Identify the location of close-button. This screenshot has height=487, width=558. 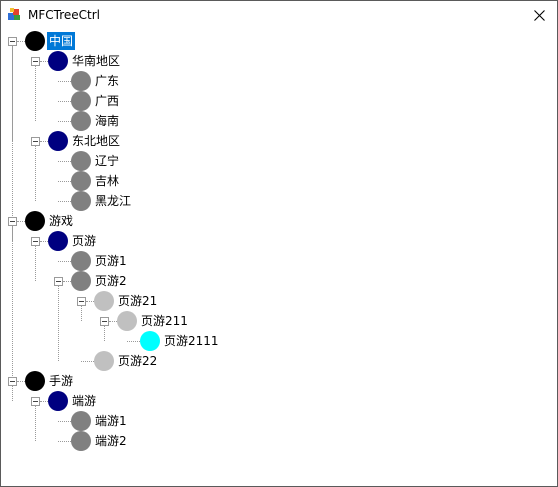
(539, 15).